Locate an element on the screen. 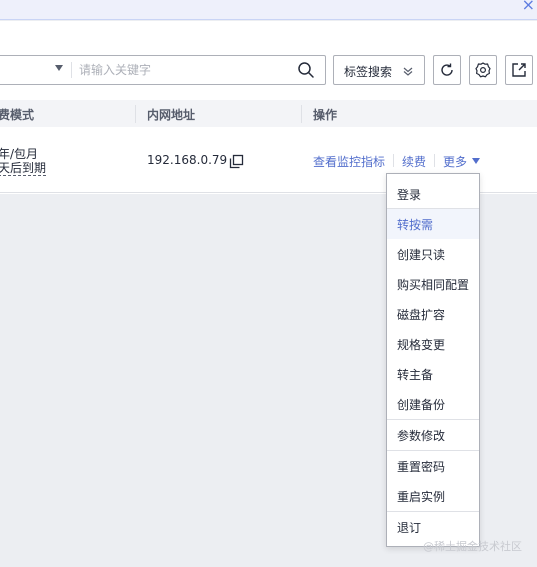  refresh-icon is located at coordinates (447, 69).